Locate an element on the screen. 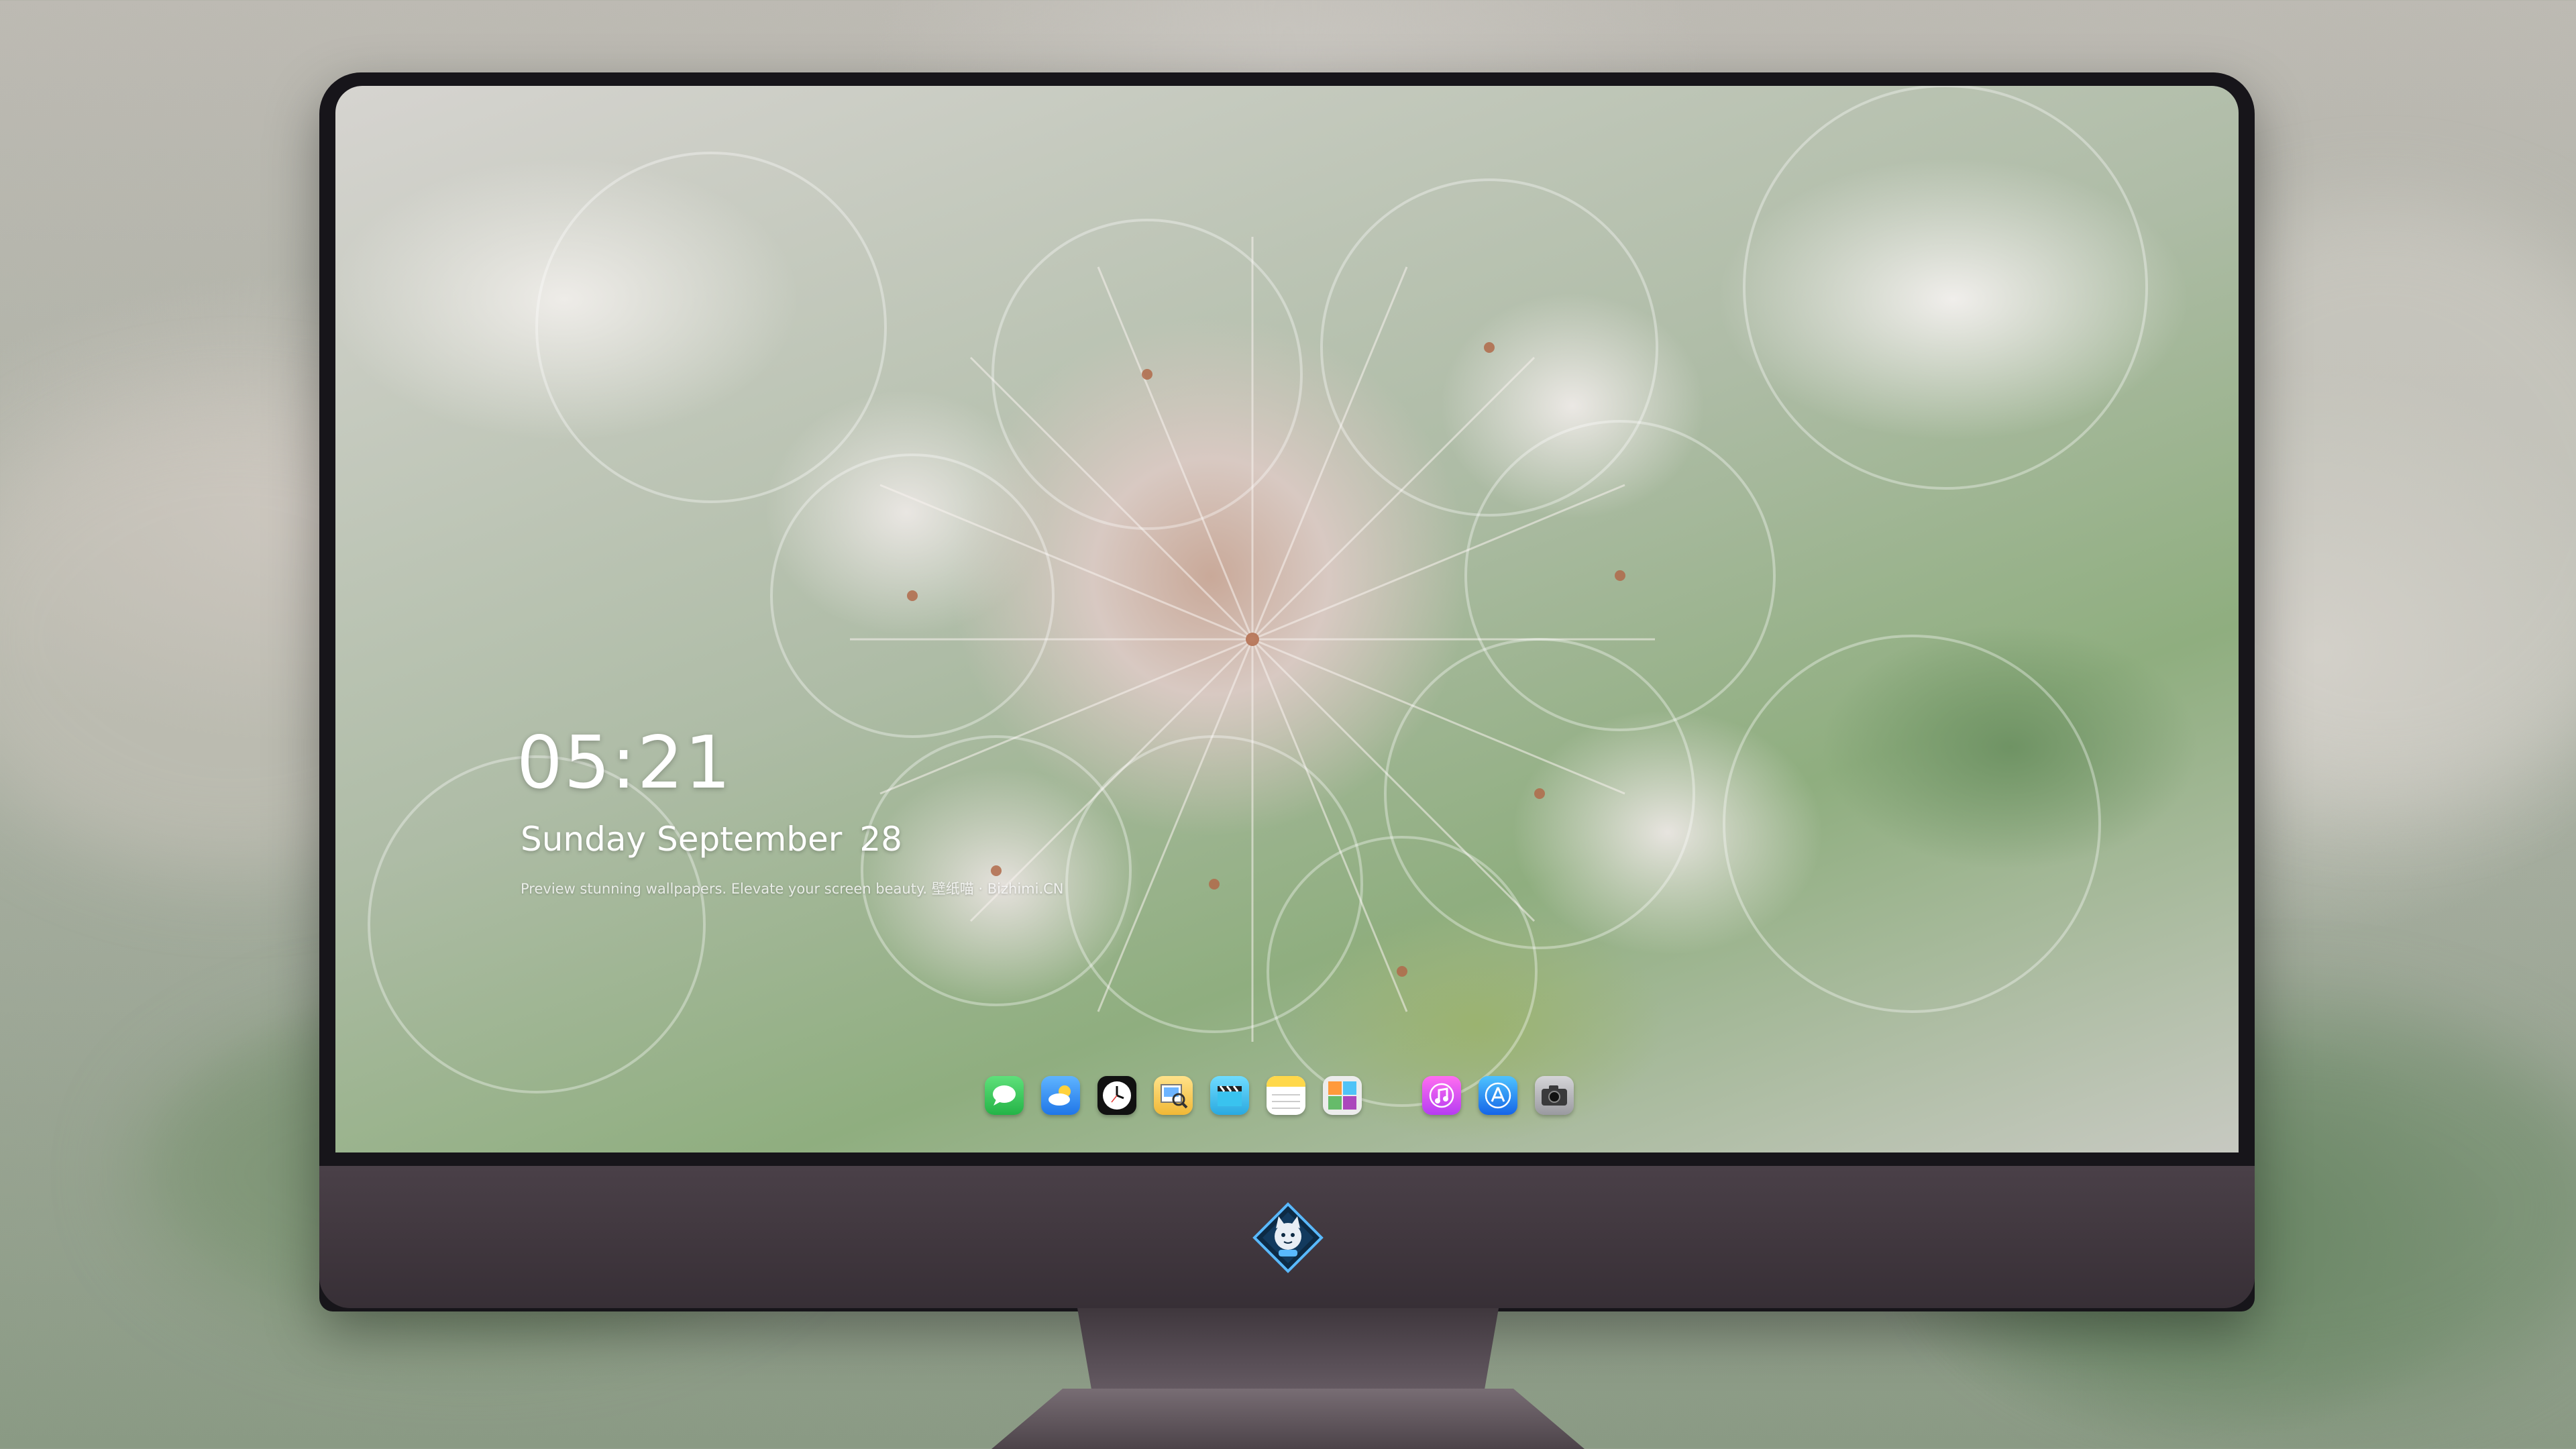 Image resolution: width=2576 pixels, height=1449 pixels. dock is located at coordinates (1279, 1095).